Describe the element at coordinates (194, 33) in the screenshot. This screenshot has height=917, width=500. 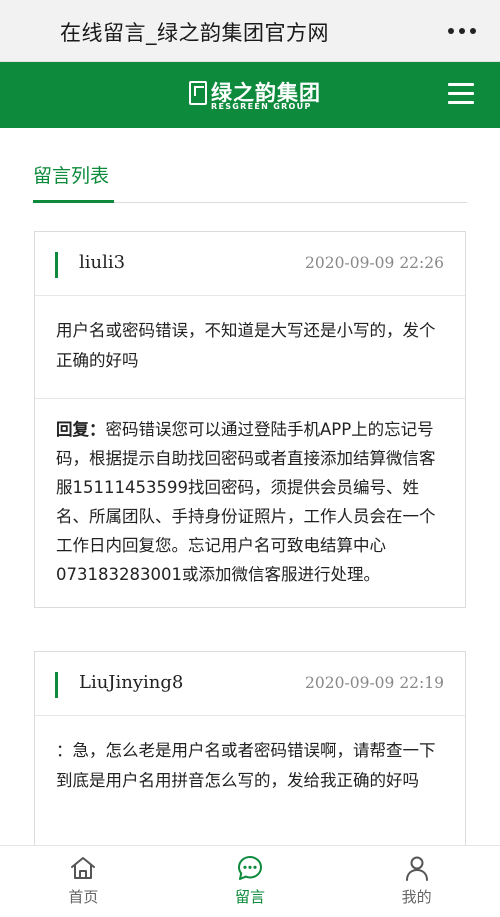
I see `page-title: 在线留言_绿之韵集团官方网` at that location.